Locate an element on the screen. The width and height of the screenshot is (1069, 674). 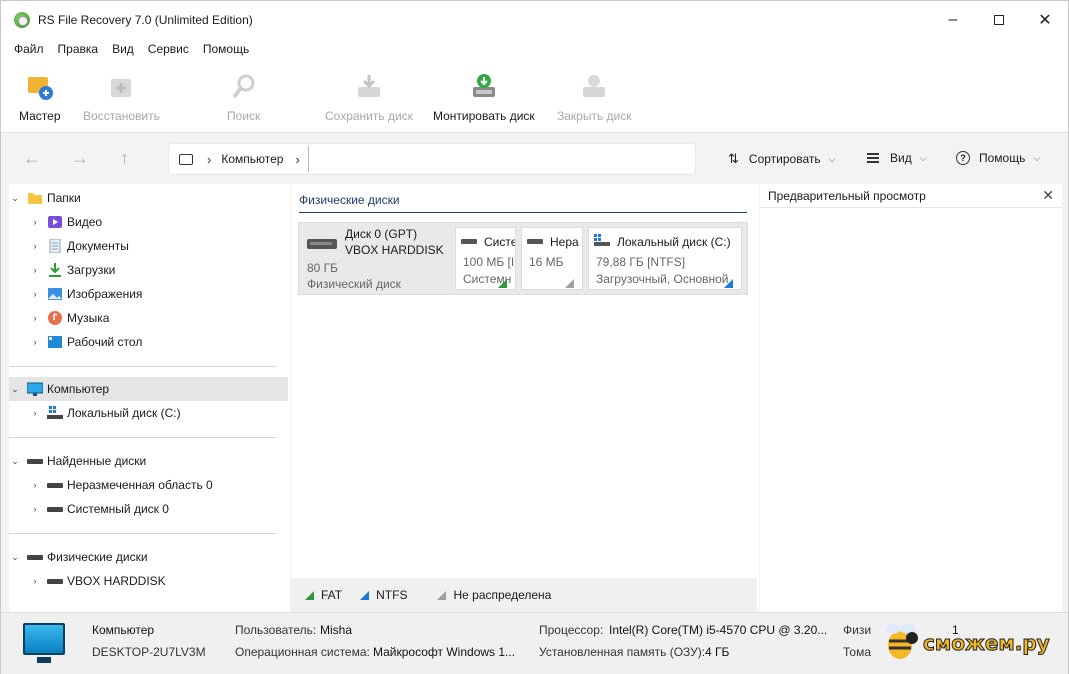
partition-name: Локальный диск (C:) is located at coordinates (674, 242).